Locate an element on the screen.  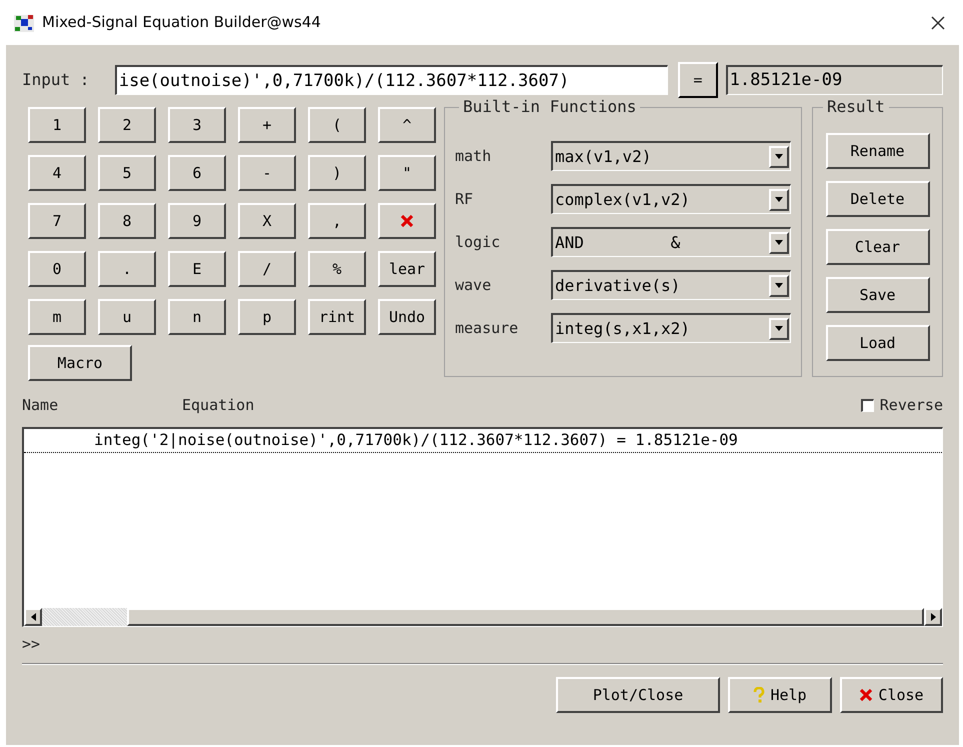
function-category-label: measure is located at coordinates (487, 328).